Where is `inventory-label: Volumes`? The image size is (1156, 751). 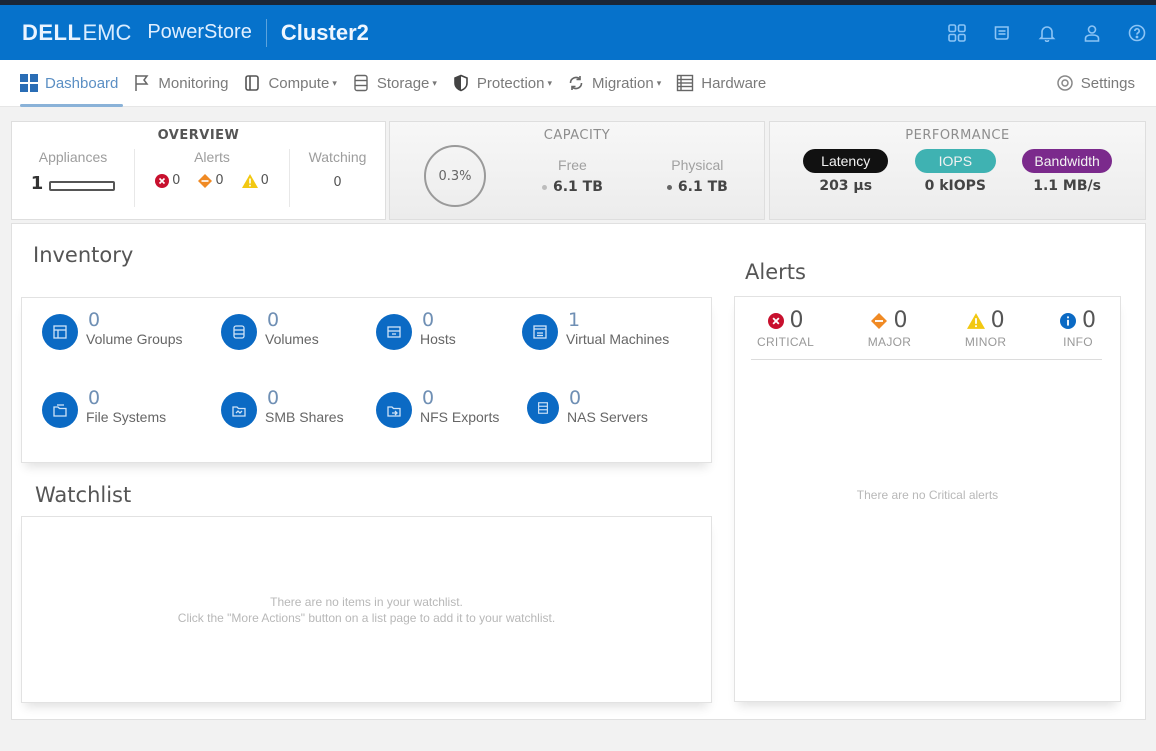 inventory-label: Volumes is located at coordinates (292, 339).